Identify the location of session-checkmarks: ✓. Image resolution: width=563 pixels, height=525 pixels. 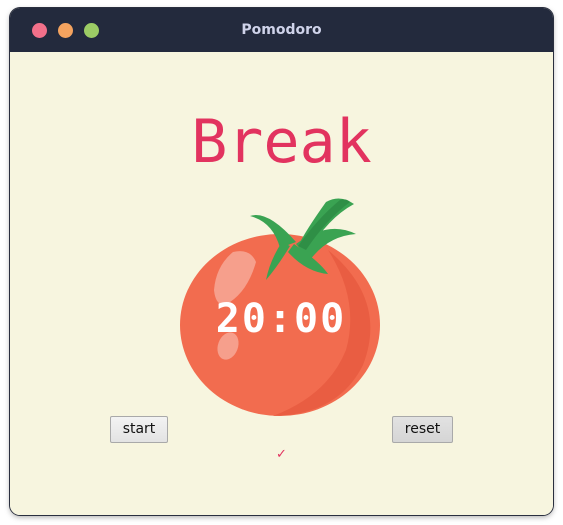
(281, 454).